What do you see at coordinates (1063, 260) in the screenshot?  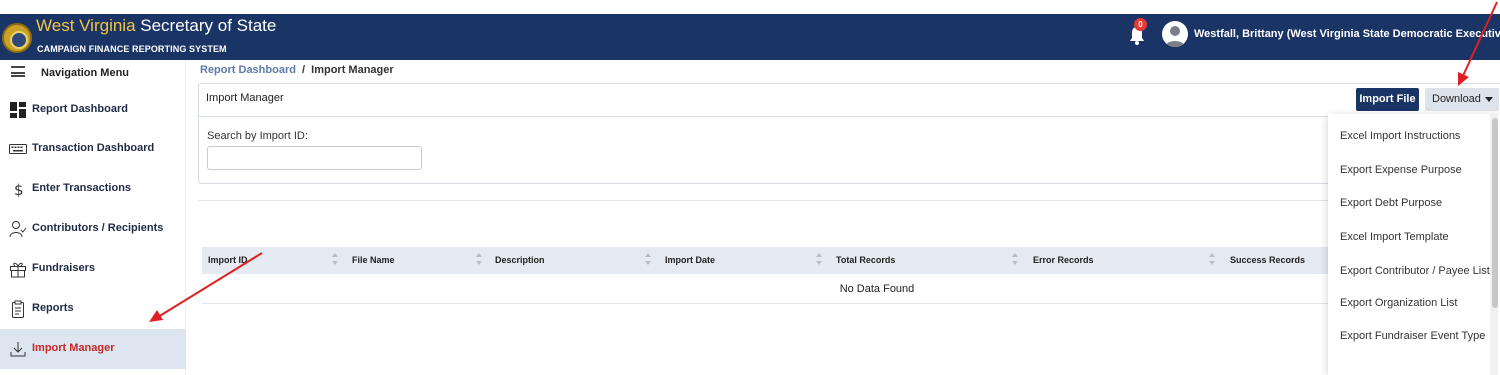 I see `column-header-error-records: Error Records` at bounding box center [1063, 260].